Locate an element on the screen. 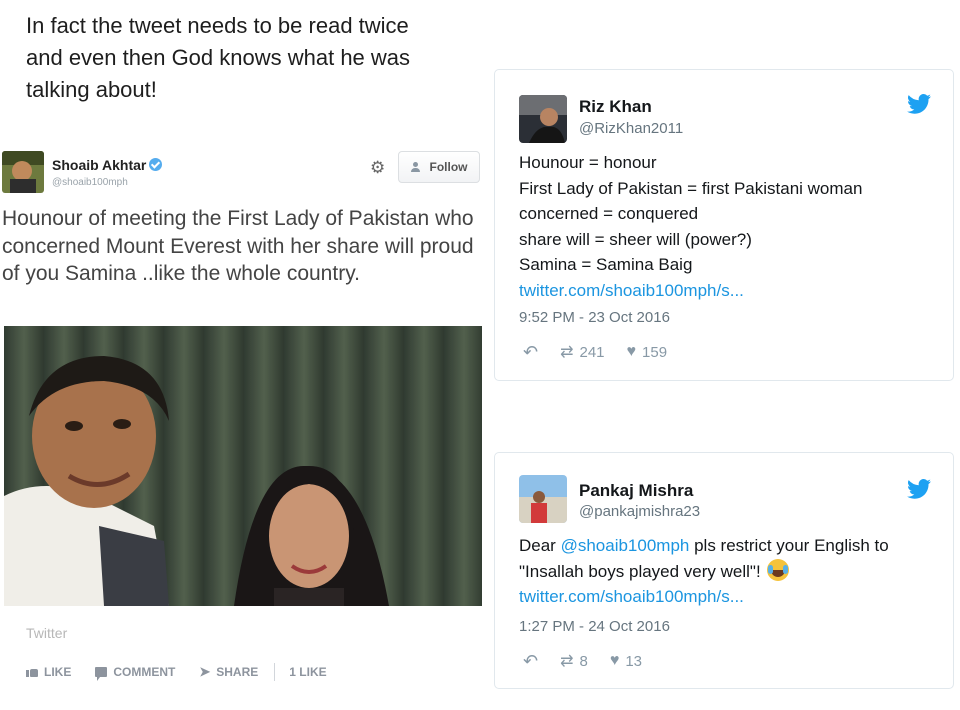 Image resolution: width=960 pixels, height=710 pixels. tweet-actions: ↶ ⇄ 241 ♥ 159 is located at coordinates (606, 352).